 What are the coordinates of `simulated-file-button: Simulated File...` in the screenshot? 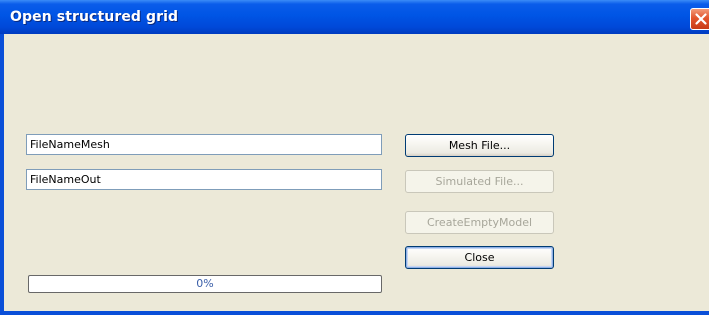 It's located at (479, 181).